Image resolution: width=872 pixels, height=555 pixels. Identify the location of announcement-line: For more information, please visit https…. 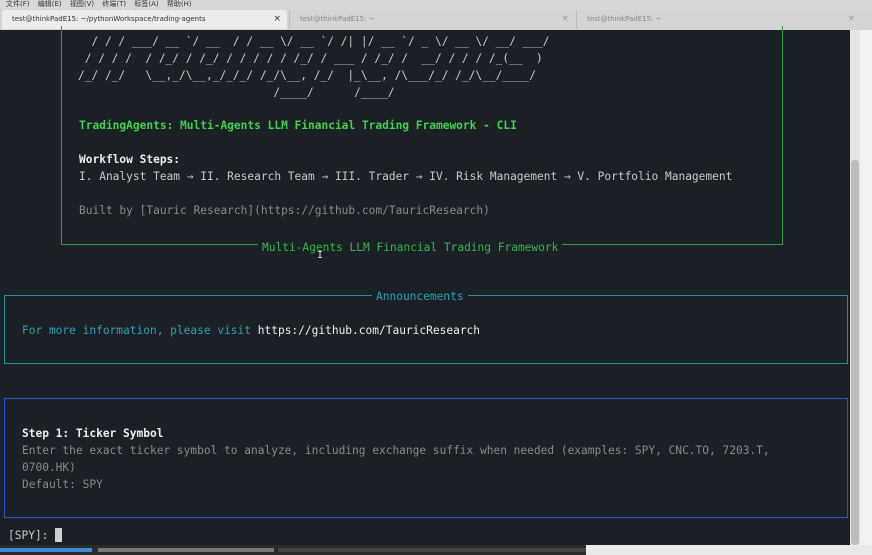
(251, 330).